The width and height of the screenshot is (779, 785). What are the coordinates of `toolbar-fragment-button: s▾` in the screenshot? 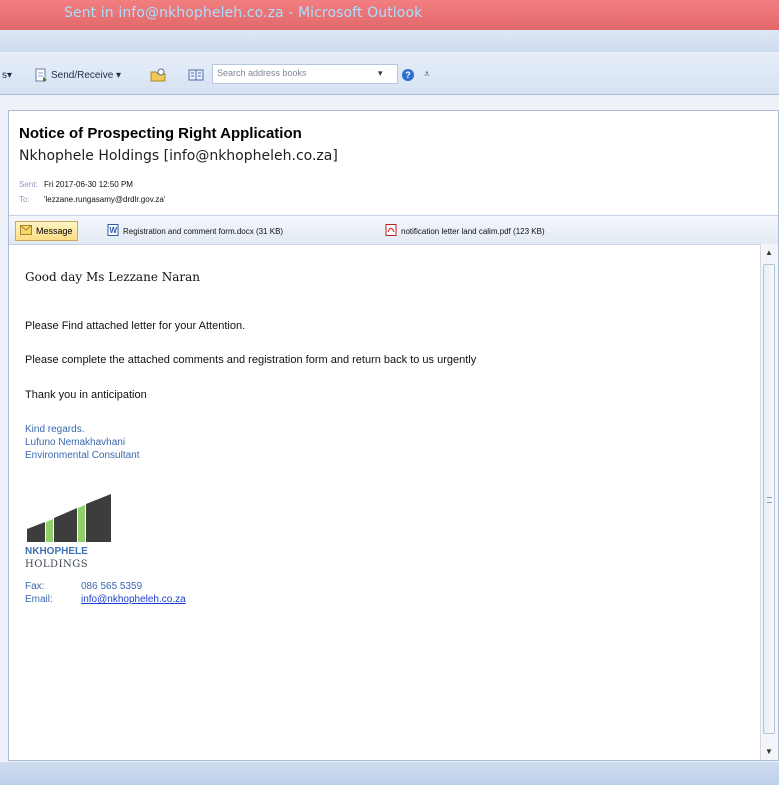 It's located at (7, 75).